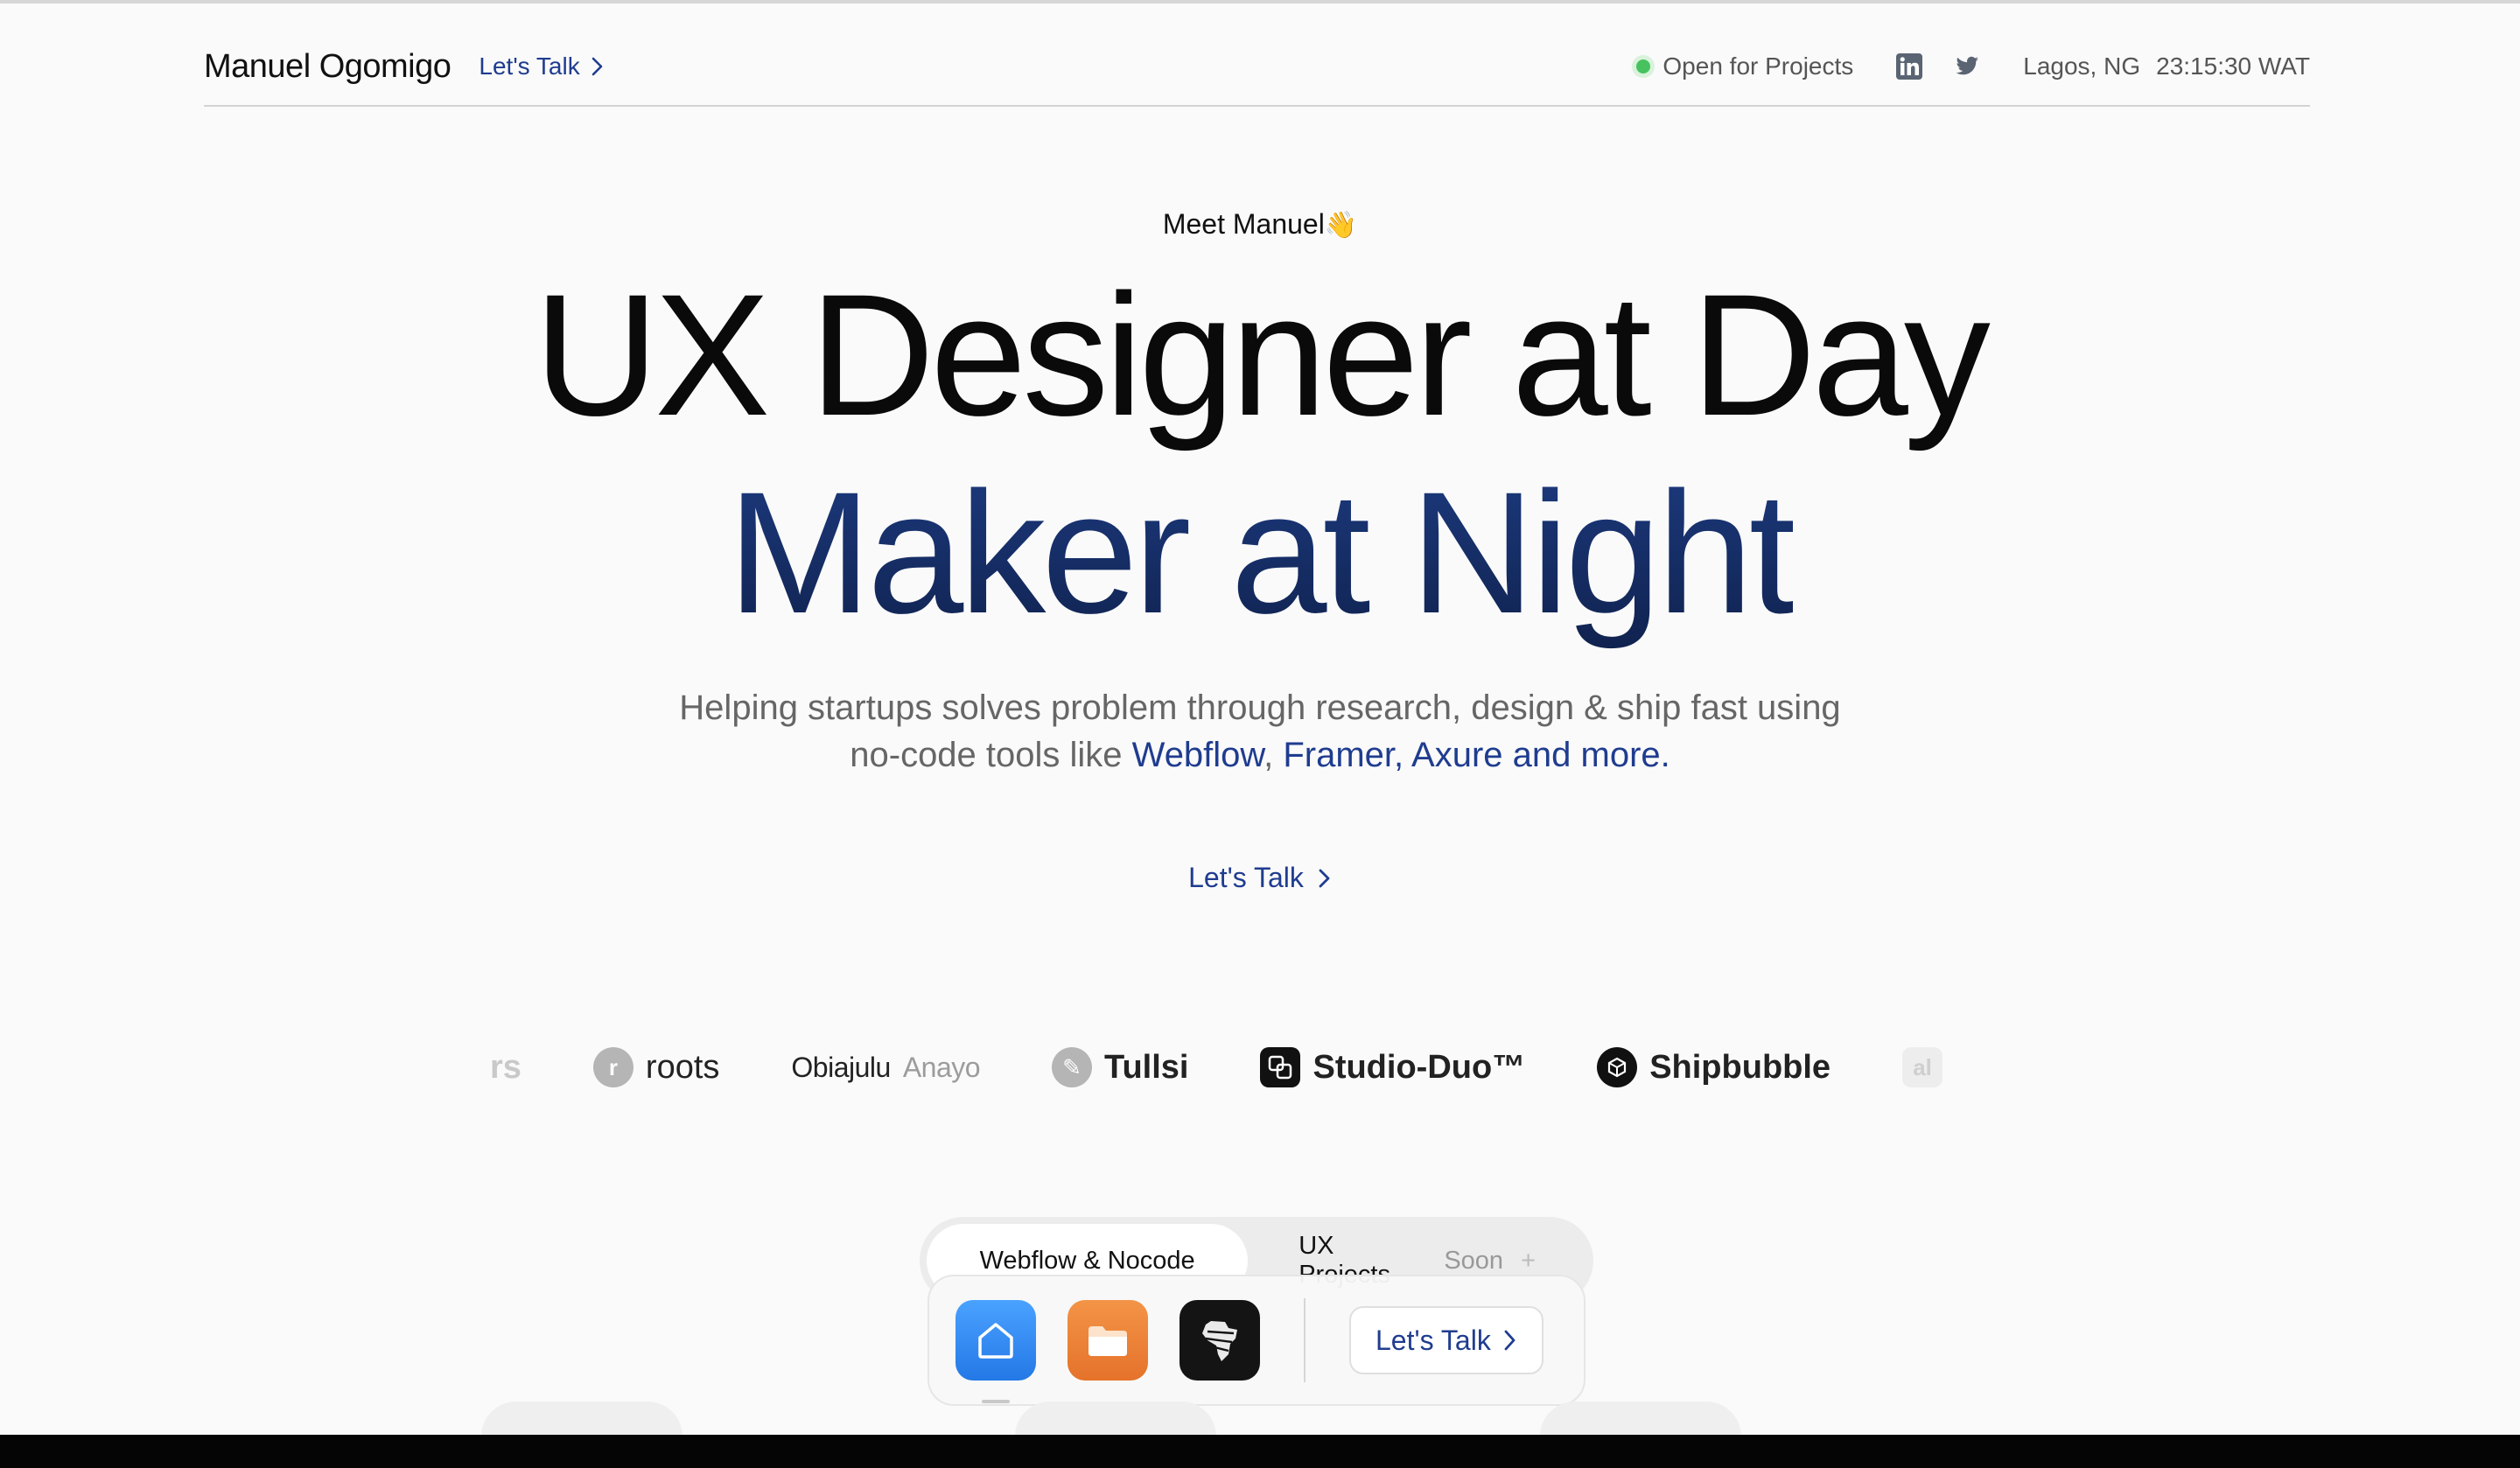  I want to click on client-logo-partial-text: rs, so click(506, 1067).